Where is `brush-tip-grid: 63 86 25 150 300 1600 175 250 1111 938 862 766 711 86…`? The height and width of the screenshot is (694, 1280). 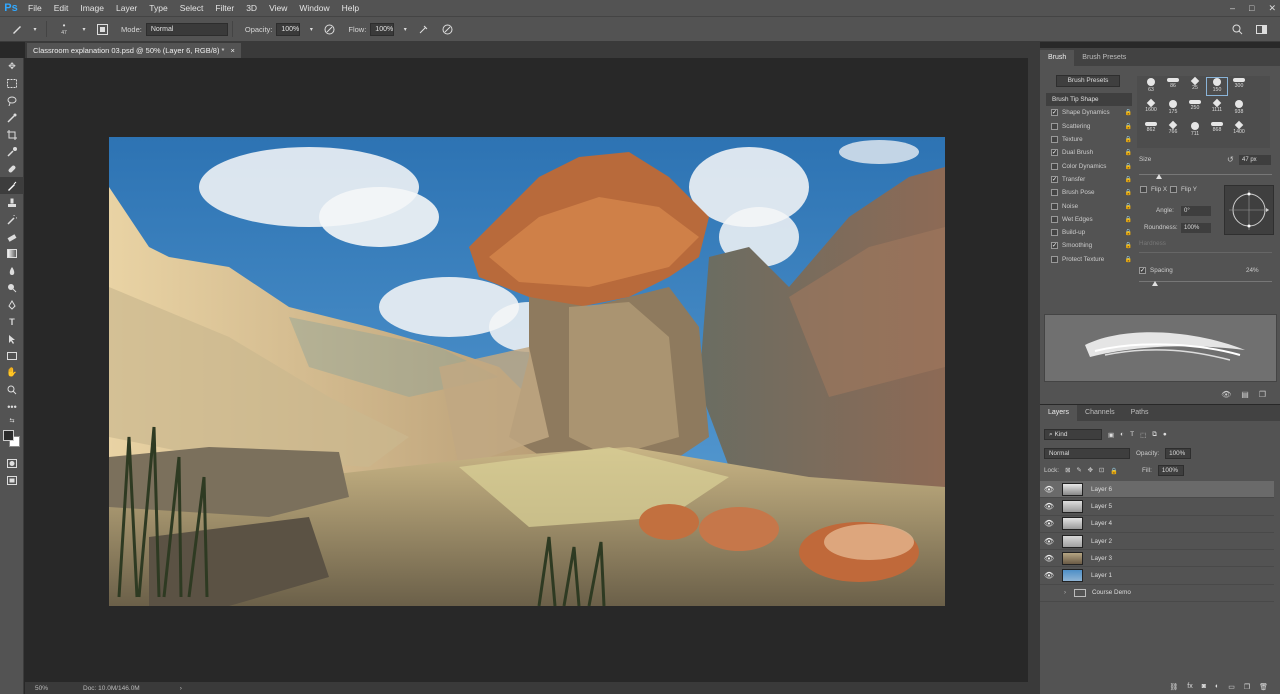
brush-tip-grid: 63 86 25 150 300 1600 175 250 1111 938 862 766 711 86… is located at coordinates (1203, 112).